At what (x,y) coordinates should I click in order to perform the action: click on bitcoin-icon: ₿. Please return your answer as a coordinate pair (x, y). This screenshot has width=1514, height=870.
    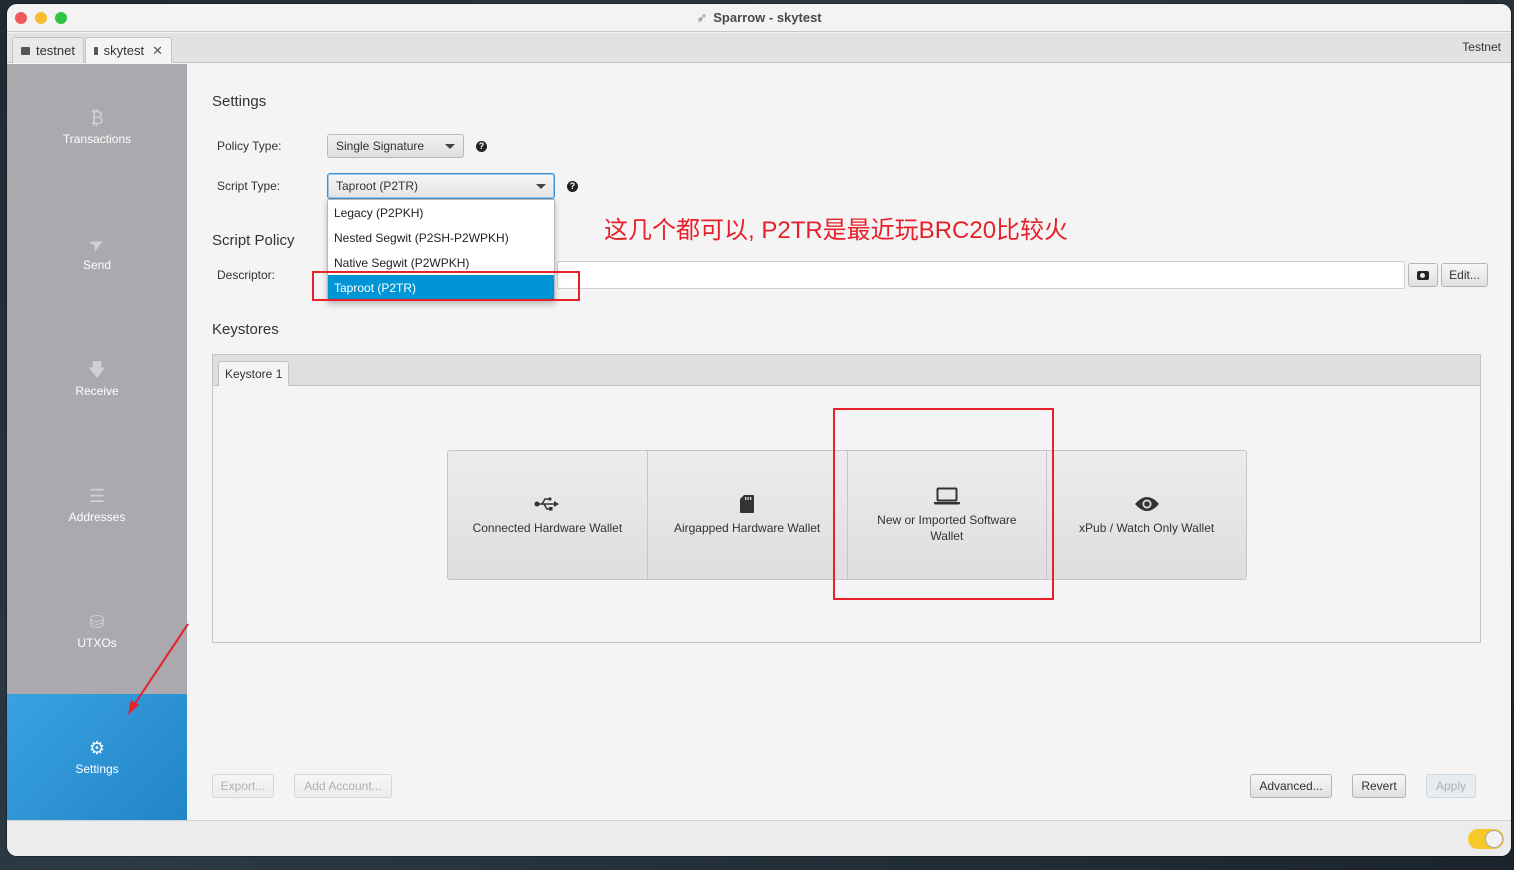
    Looking at the image, I should click on (97, 118).